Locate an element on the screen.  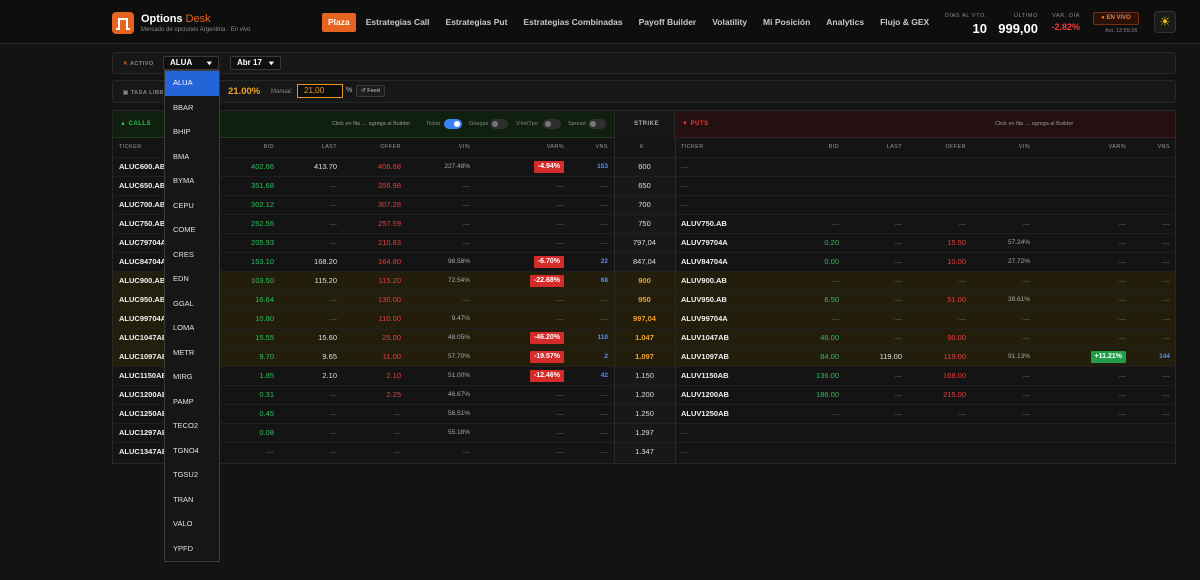
dropdown-option-cepu: CEPU is located at coordinates (192, 206).